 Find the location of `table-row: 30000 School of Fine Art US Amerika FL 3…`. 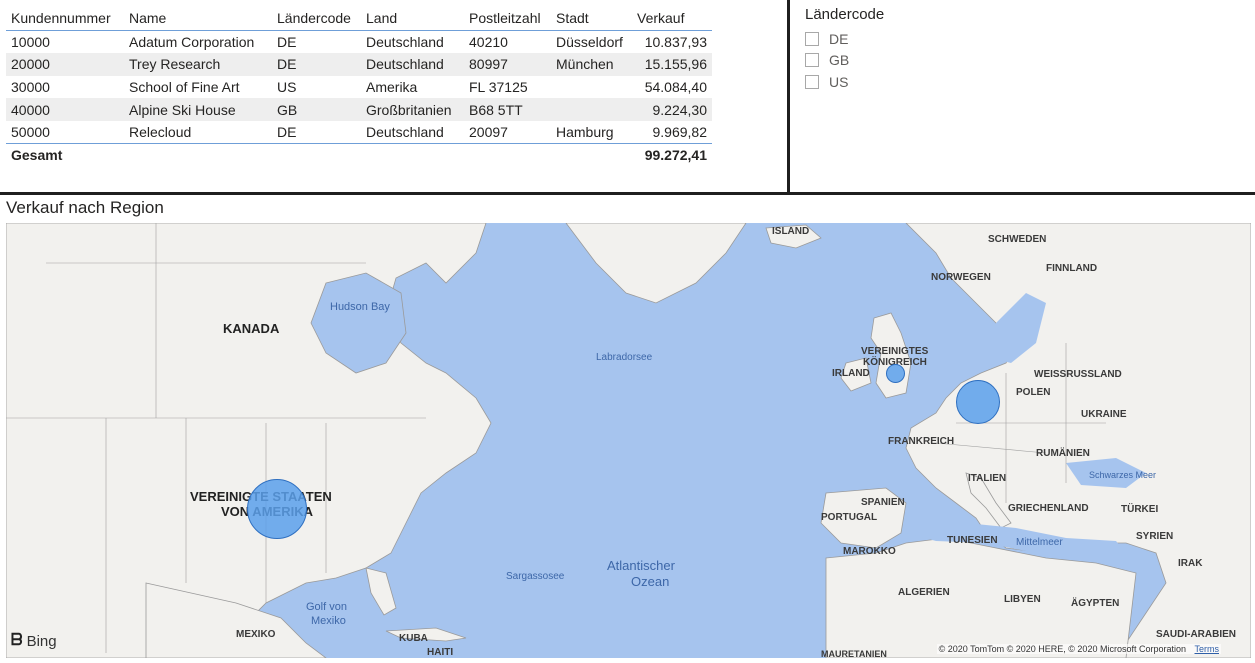

table-row: 30000 School of Fine Art US Amerika FL 3… is located at coordinates (359, 87).